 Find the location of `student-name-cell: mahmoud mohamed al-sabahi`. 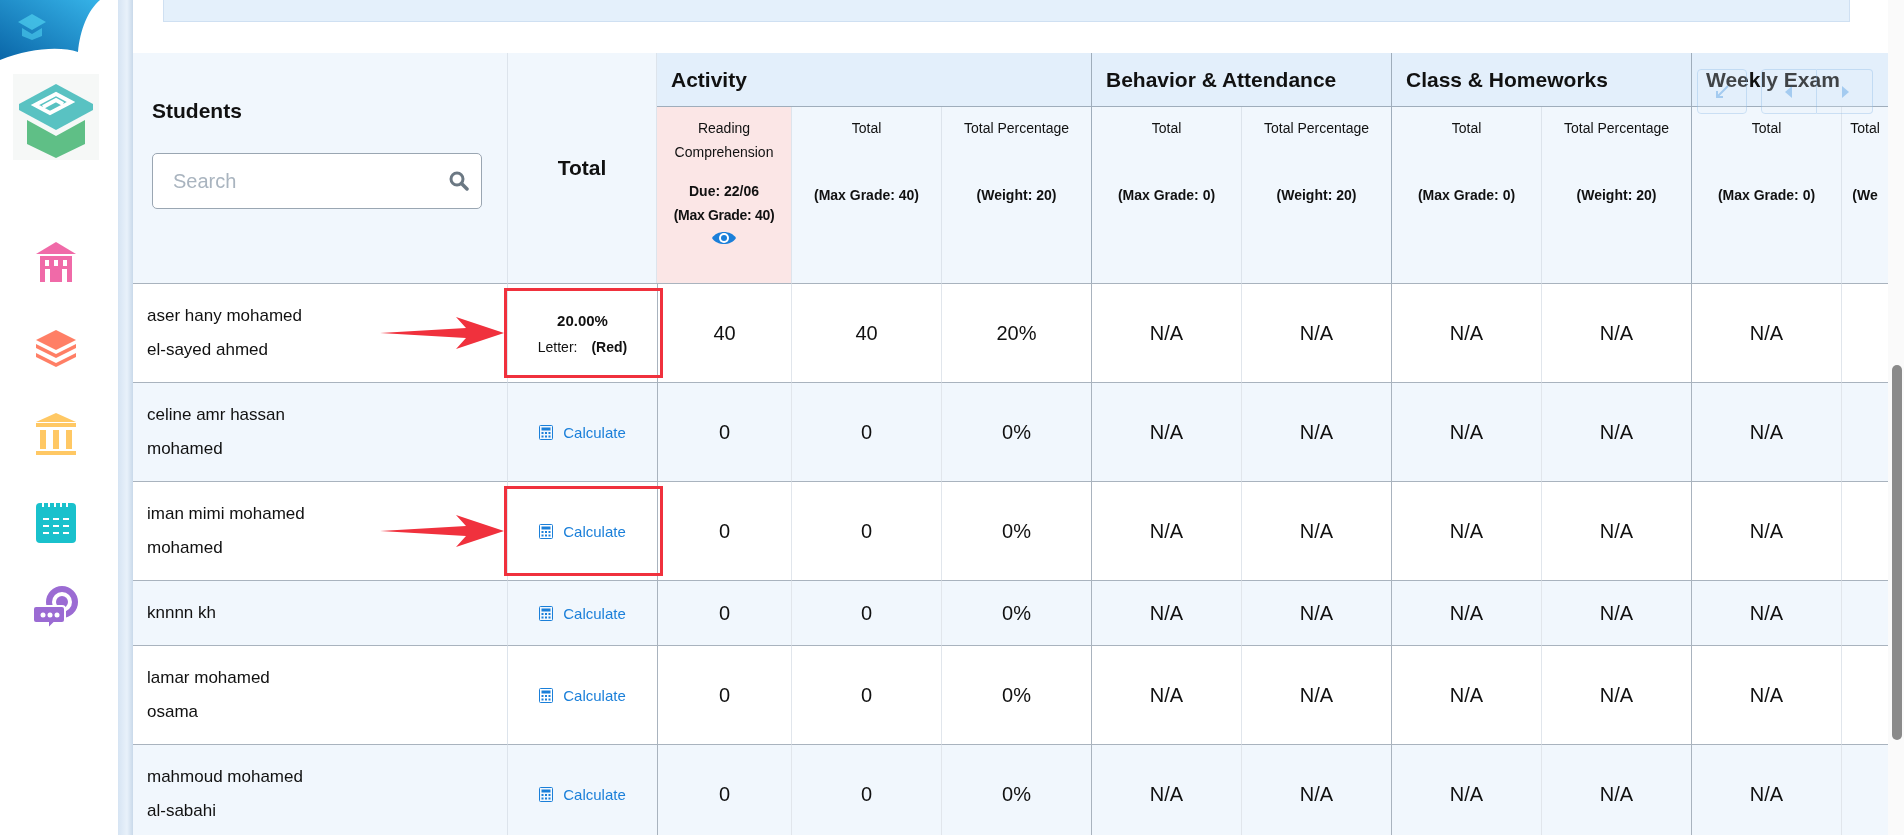

student-name-cell: mahmoud mohamed al-sabahi is located at coordinates (320, 789).